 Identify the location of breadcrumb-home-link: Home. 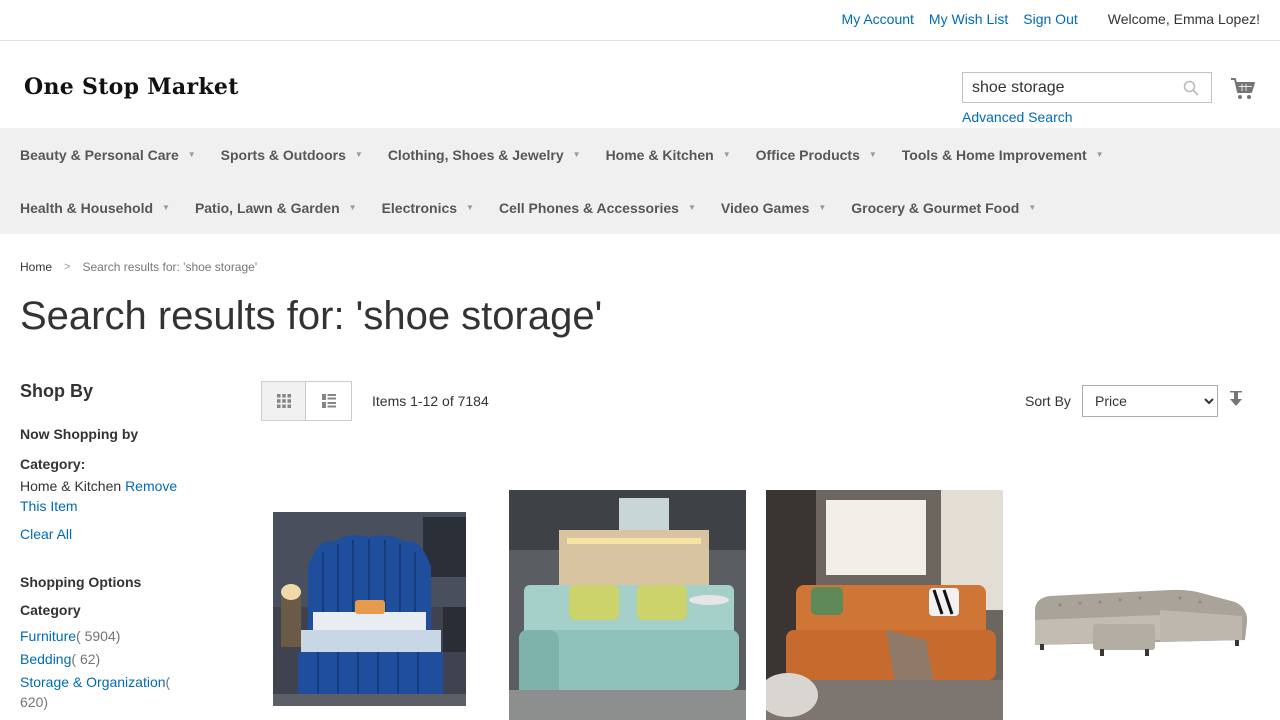
(36, 267).